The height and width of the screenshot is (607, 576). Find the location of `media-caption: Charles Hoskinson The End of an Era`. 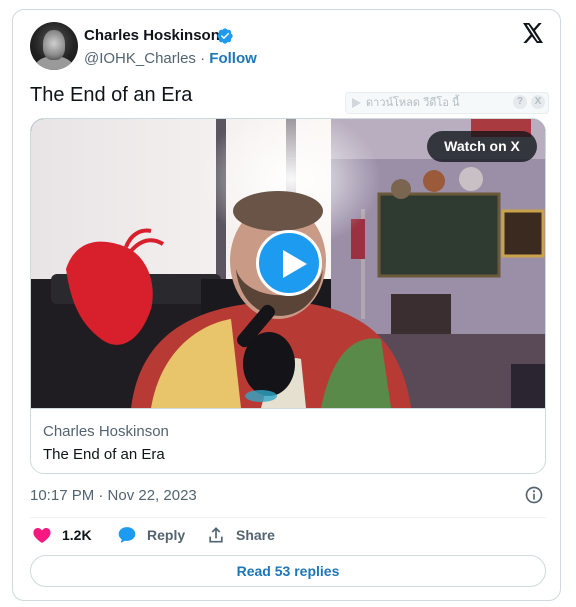

media-caption: Charles Hoskinson The End of an Era is located at coordinates (288, 440).